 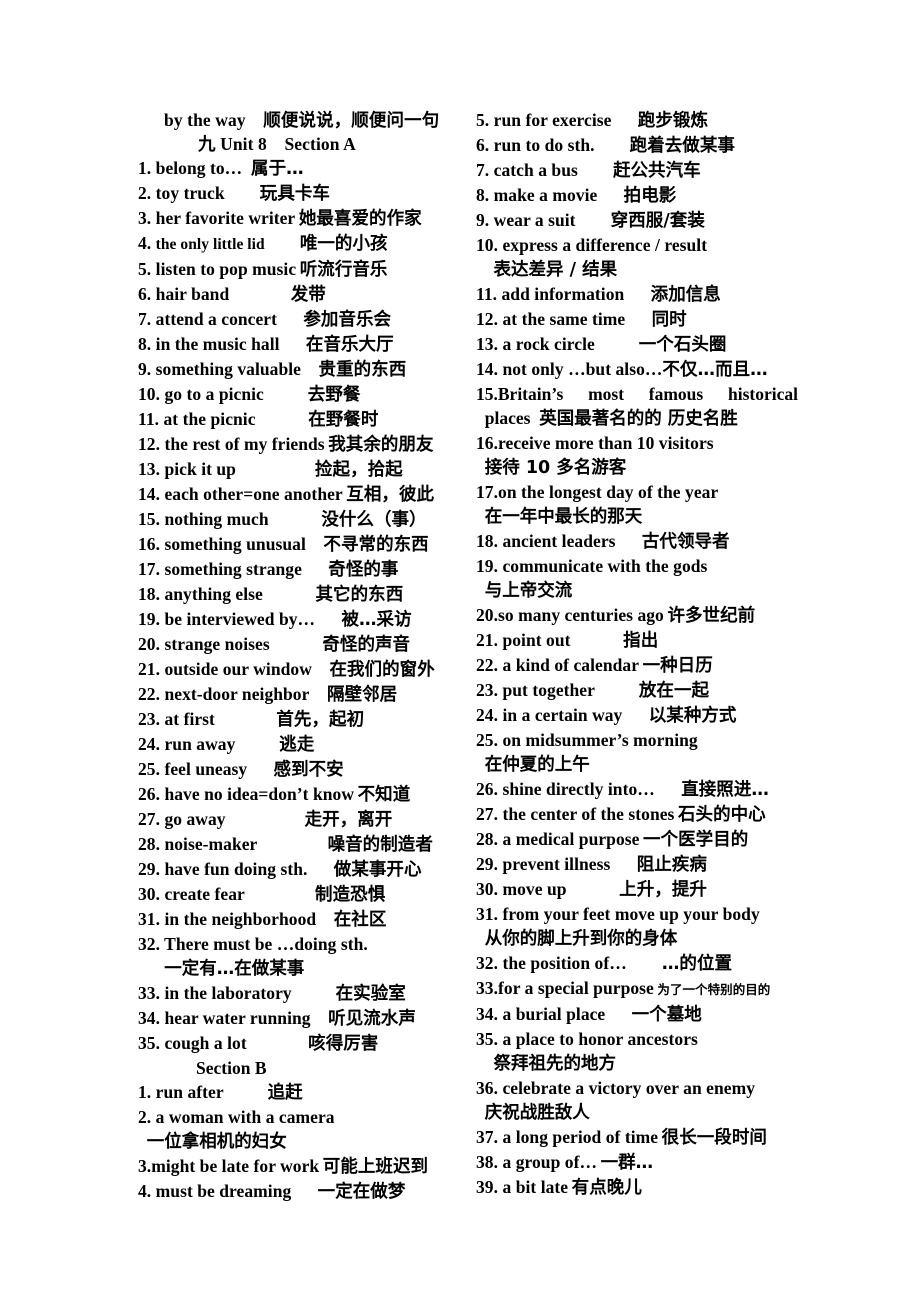 What do you see at coordinates (370, 994) in the screenshot?
I see `vocab-entry-chinese: 在实验室` at bounding box center [370, 994].